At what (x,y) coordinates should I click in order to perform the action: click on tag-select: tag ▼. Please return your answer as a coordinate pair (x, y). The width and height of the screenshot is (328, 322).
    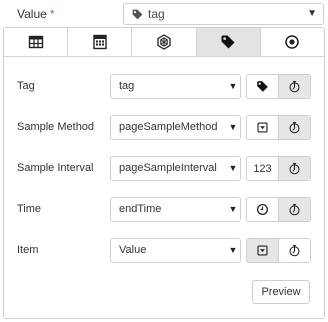
    Looking at the image, I should click on (175, 86).